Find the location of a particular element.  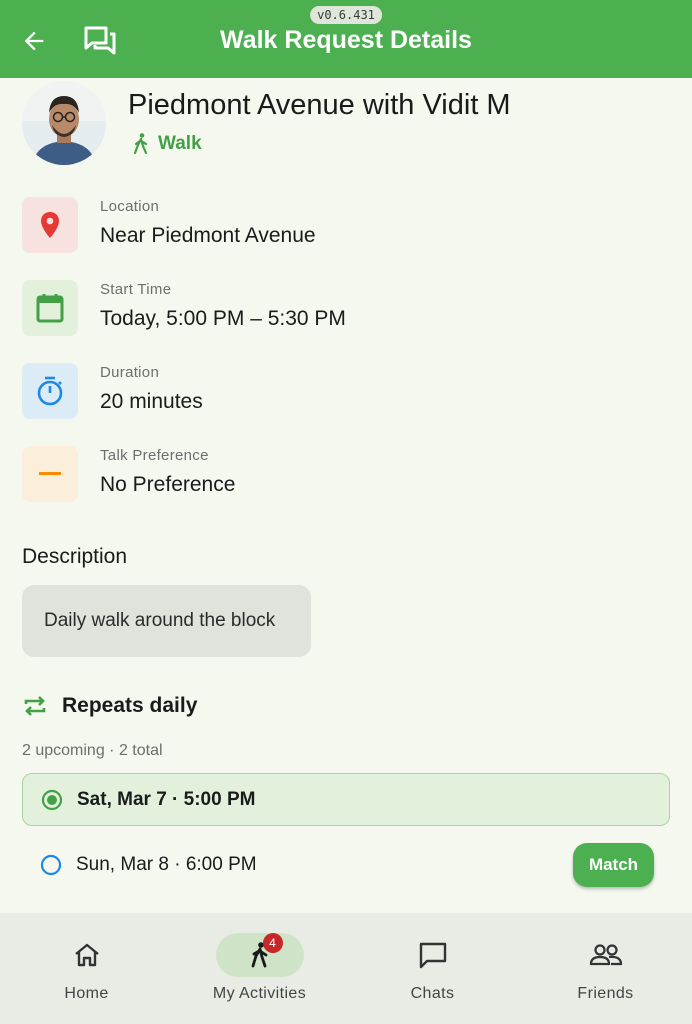

notification-badge: 4 is located at coordinates (272, 943).